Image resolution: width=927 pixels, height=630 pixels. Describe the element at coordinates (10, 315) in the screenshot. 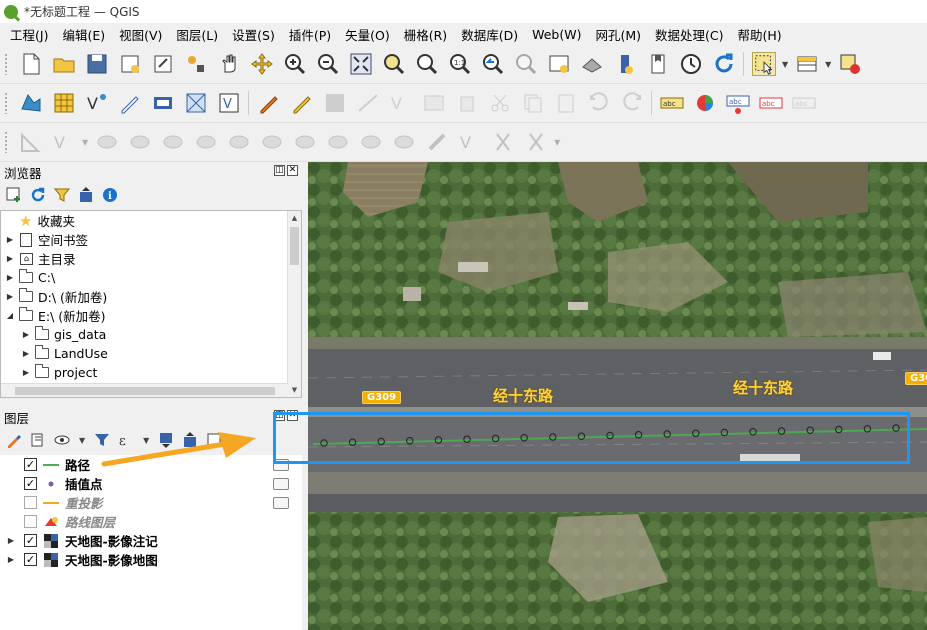

I see `collapse-arrow-icon: ◢` at that location.